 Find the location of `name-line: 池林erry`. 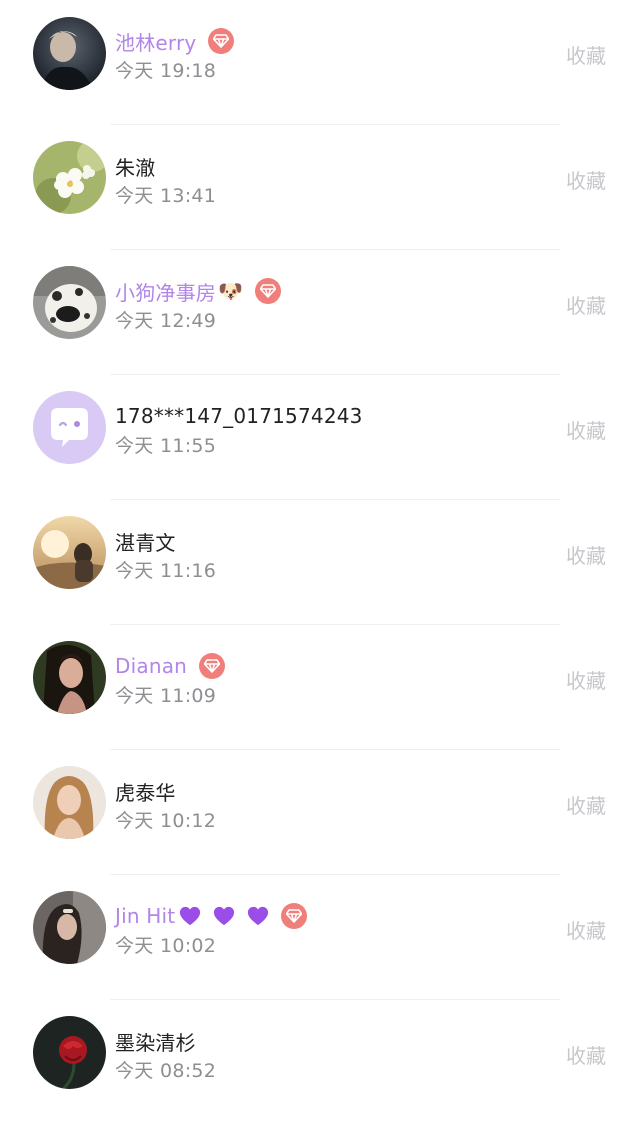

name-line: 池林erry is located at coordinates (175, 41).